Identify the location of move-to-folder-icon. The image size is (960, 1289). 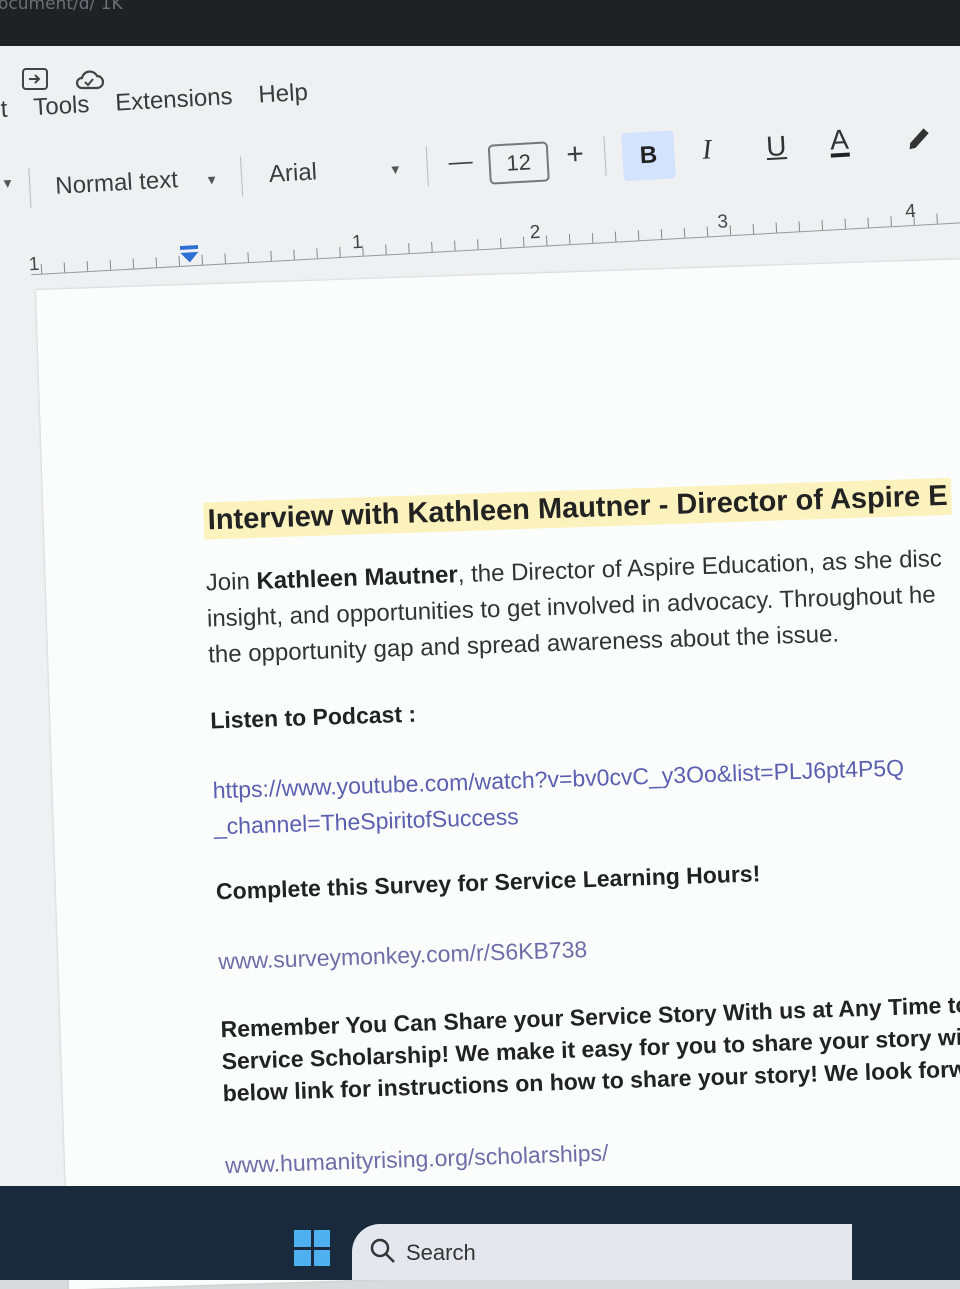
(35, 79).